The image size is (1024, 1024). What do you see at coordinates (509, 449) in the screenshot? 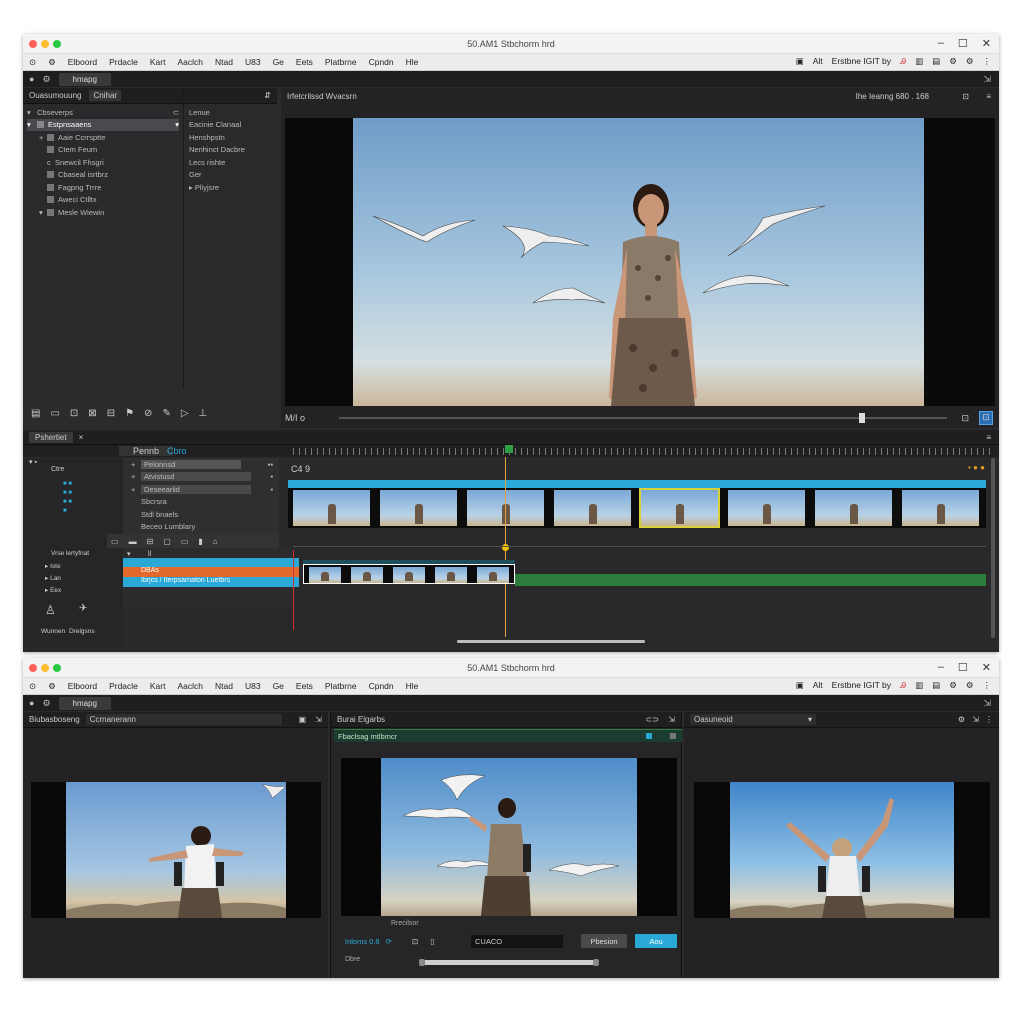
I see `playhead-marker` at bounding box center [509, 449].